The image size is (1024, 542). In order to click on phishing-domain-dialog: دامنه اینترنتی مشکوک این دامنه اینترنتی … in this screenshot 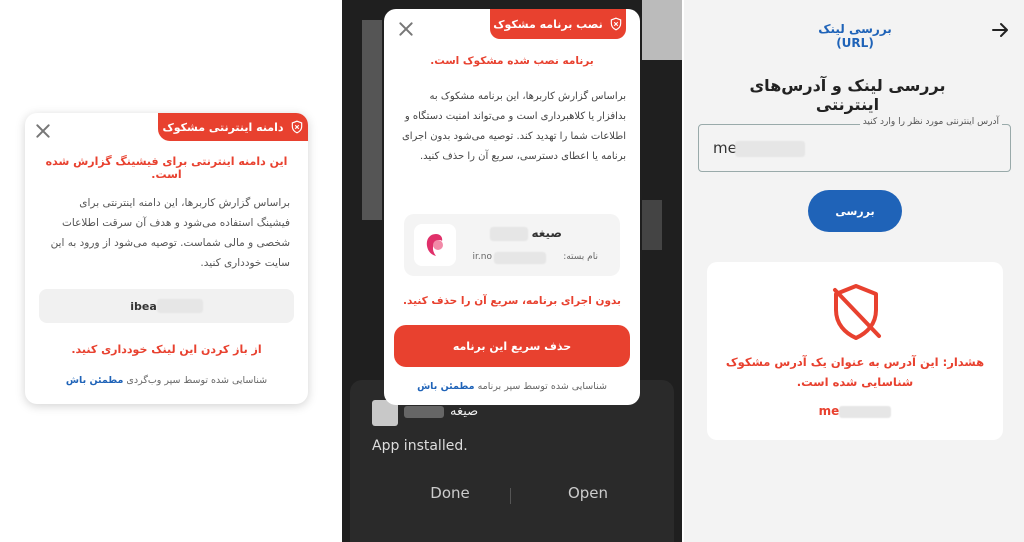, I will do `click(166, 258)`.